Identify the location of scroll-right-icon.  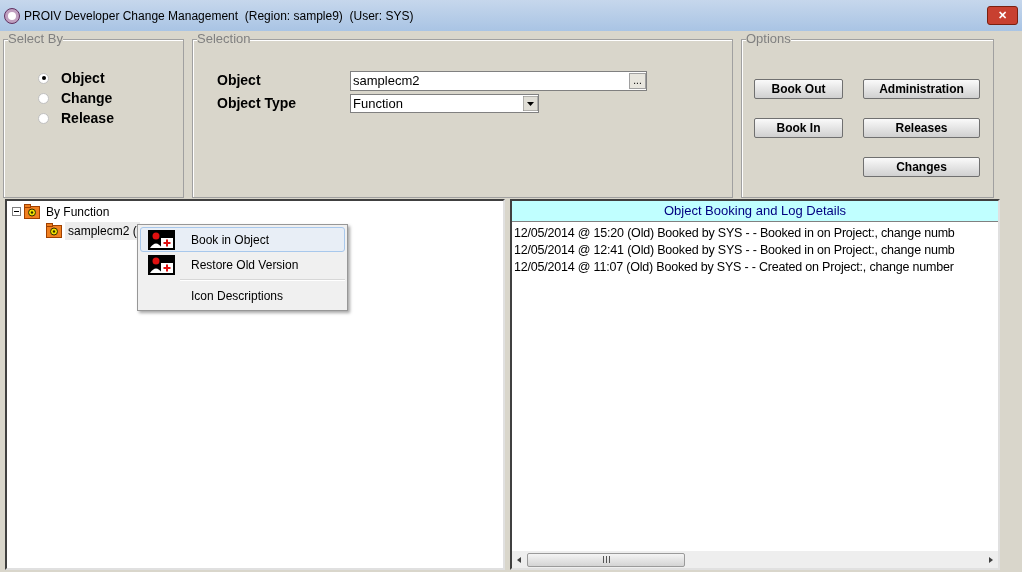
(991, 559).